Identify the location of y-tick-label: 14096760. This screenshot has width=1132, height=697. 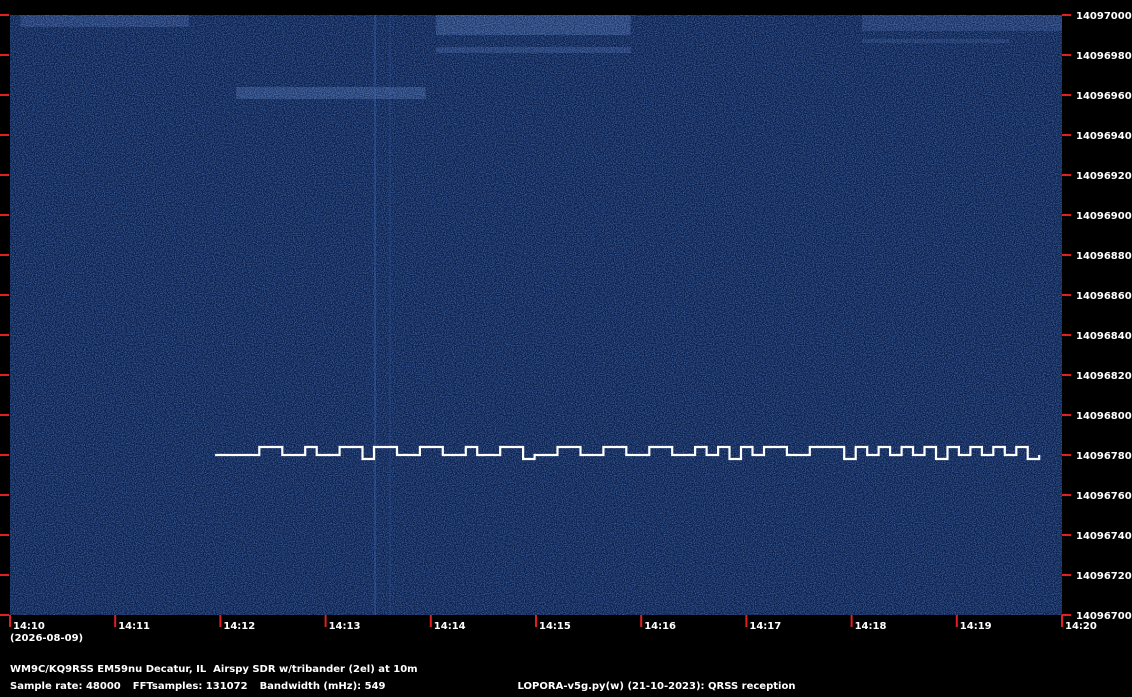
(1104, 496).